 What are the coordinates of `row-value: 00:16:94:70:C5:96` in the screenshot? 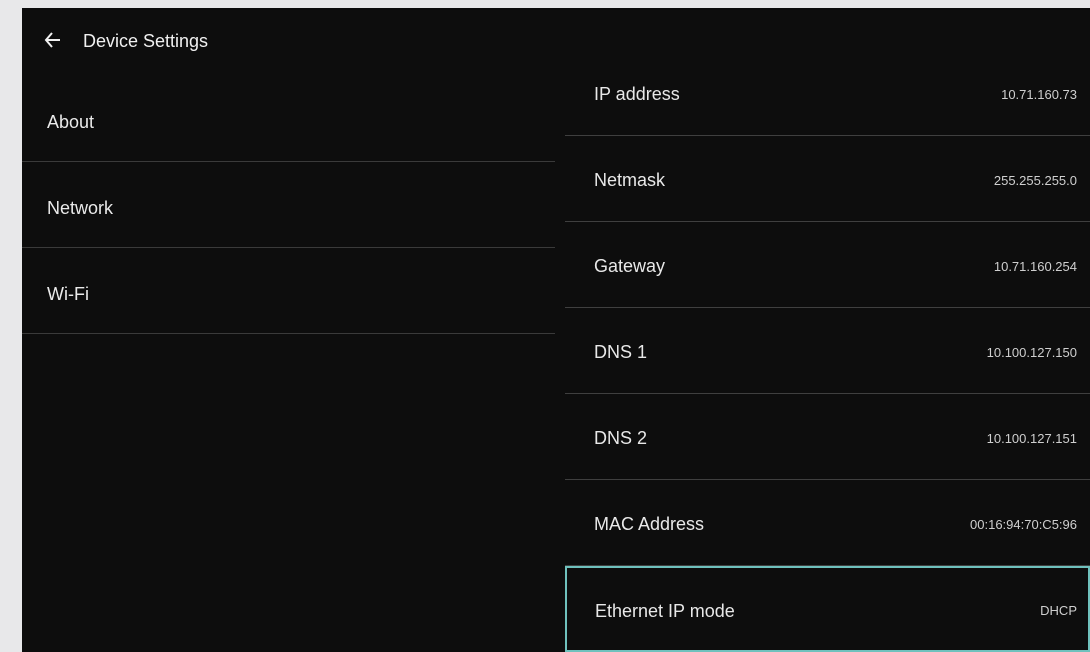 It's located at (1023, 524).